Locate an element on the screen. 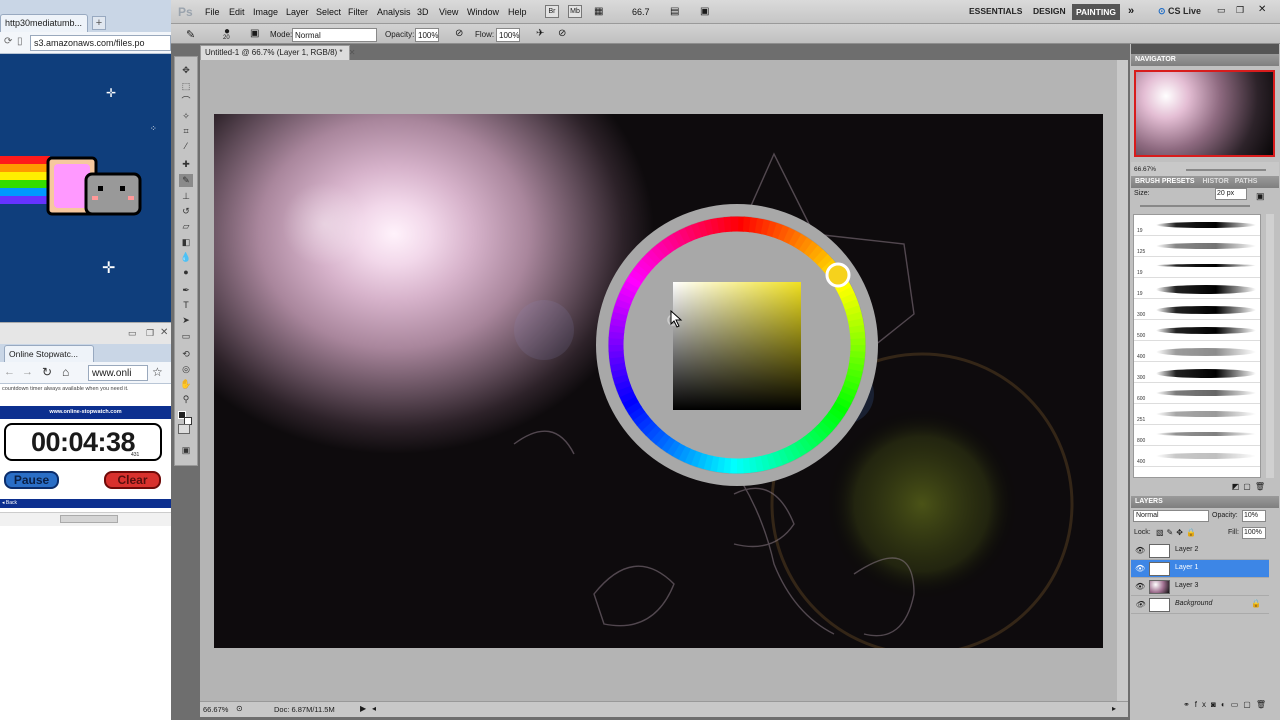 Image resolution: width=1280 pixels, height=720 pixels. browser2-address-bar: www.onli is located at coordinates (118, 373).